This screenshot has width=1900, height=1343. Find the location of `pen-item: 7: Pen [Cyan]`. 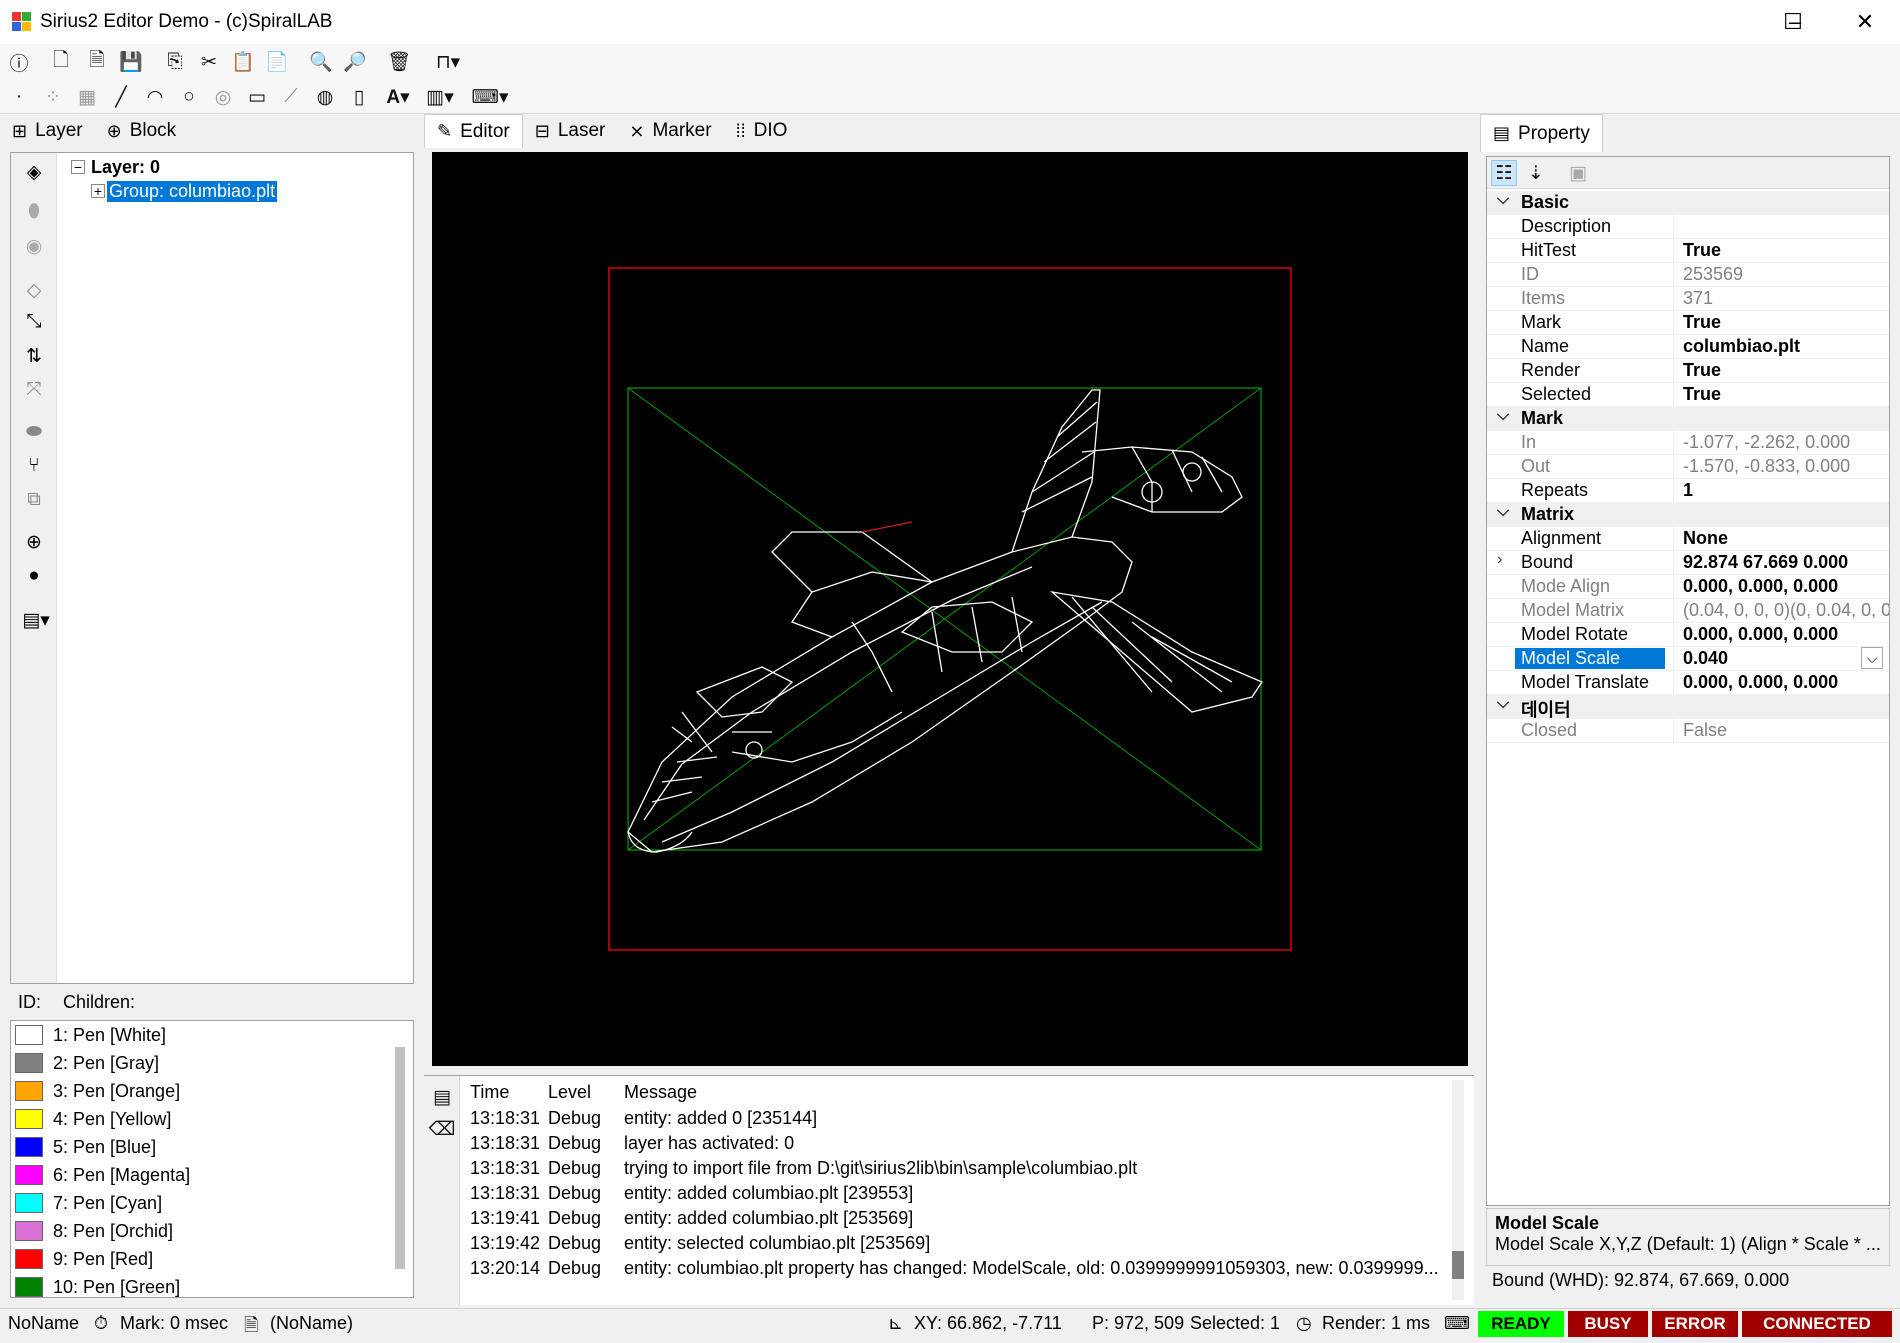

pen-item: 7: Pen [Cyan] is located at coordinates (212, 1203).